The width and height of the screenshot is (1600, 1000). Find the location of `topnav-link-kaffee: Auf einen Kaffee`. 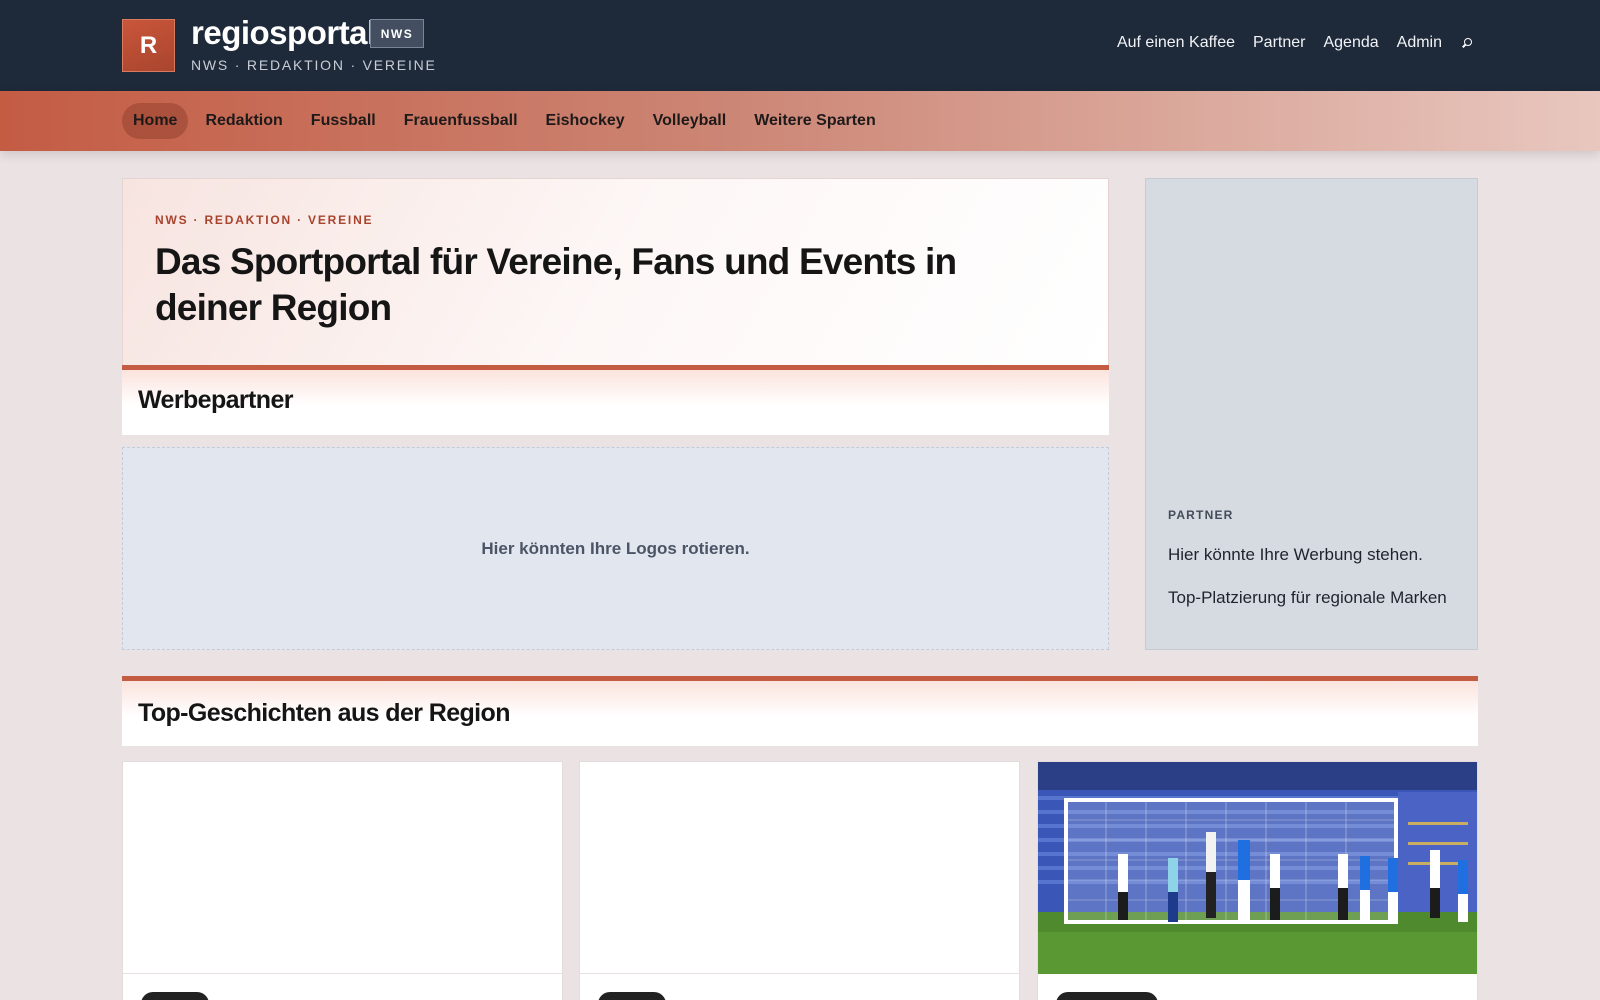

topnav-link-kaffee: Auf einen Kaffee is located at coordinates (1176, 43).